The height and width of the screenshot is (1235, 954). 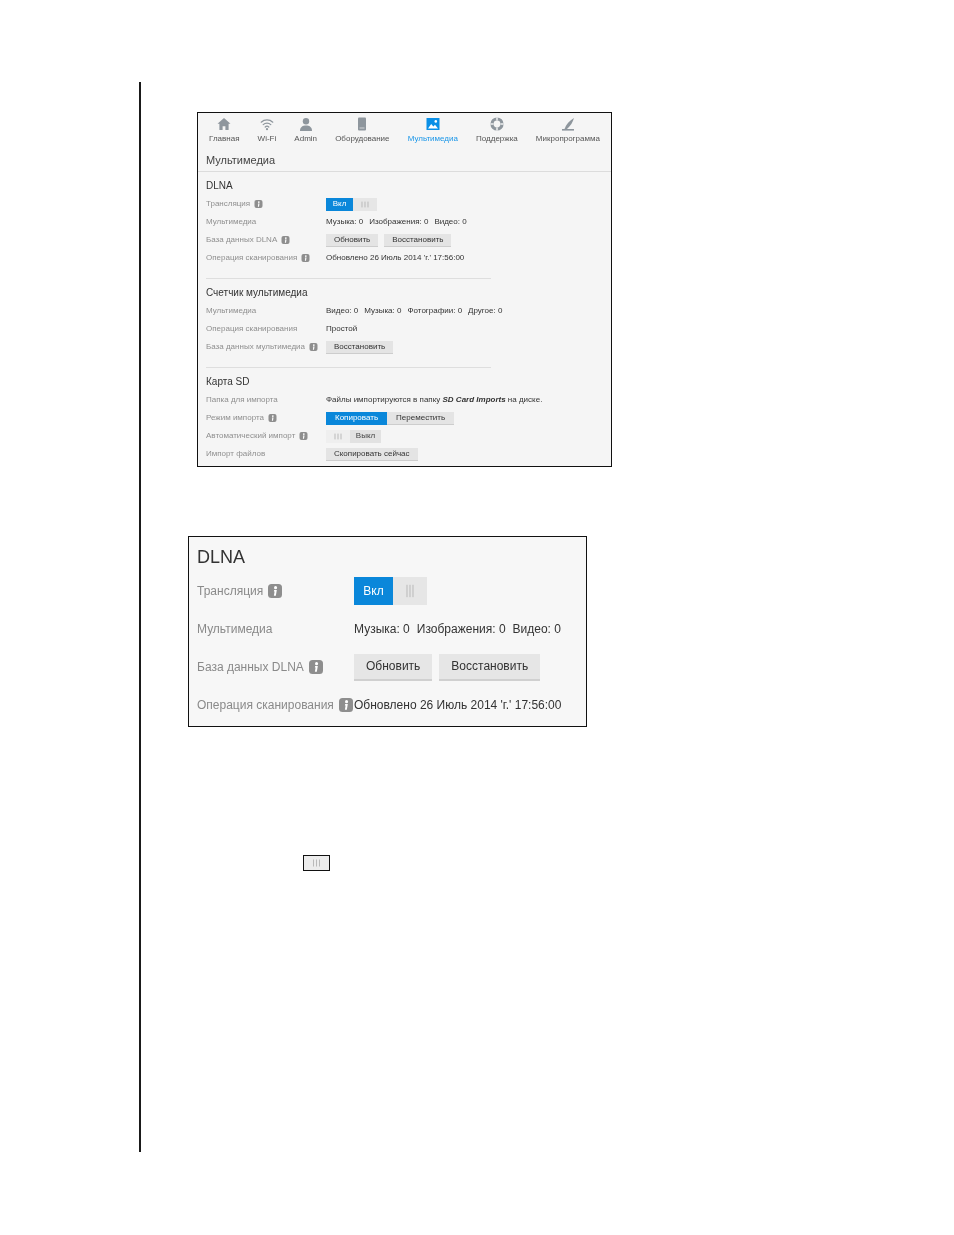 I want to click on image-icon, so click(x=432, y=124).